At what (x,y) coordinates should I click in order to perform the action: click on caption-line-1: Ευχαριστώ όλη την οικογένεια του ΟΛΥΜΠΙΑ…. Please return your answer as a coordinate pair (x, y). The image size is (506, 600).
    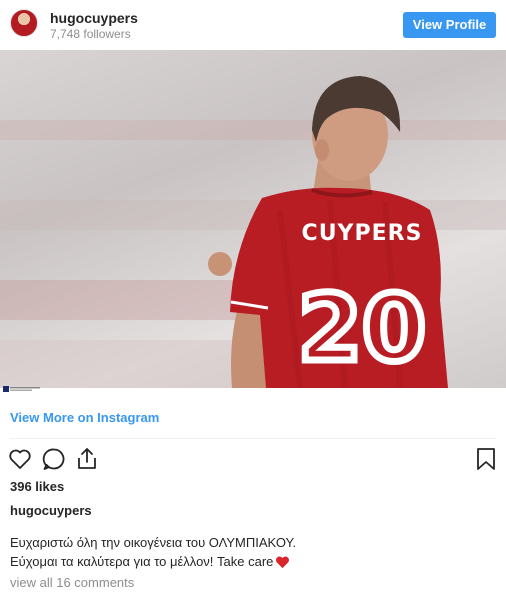
    Looking at the image, I should click on (153, 542).